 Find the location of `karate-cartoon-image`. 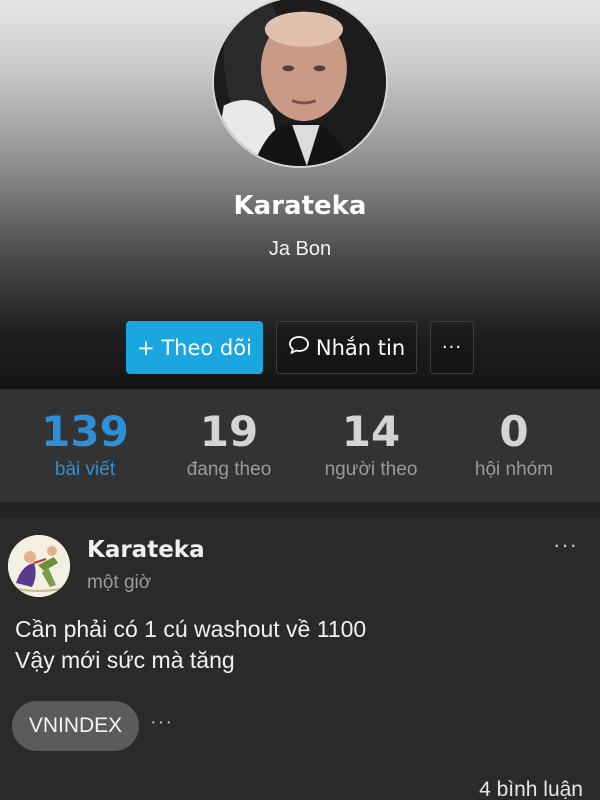

karate-cartoon-image is located at coordinates (39, 566).